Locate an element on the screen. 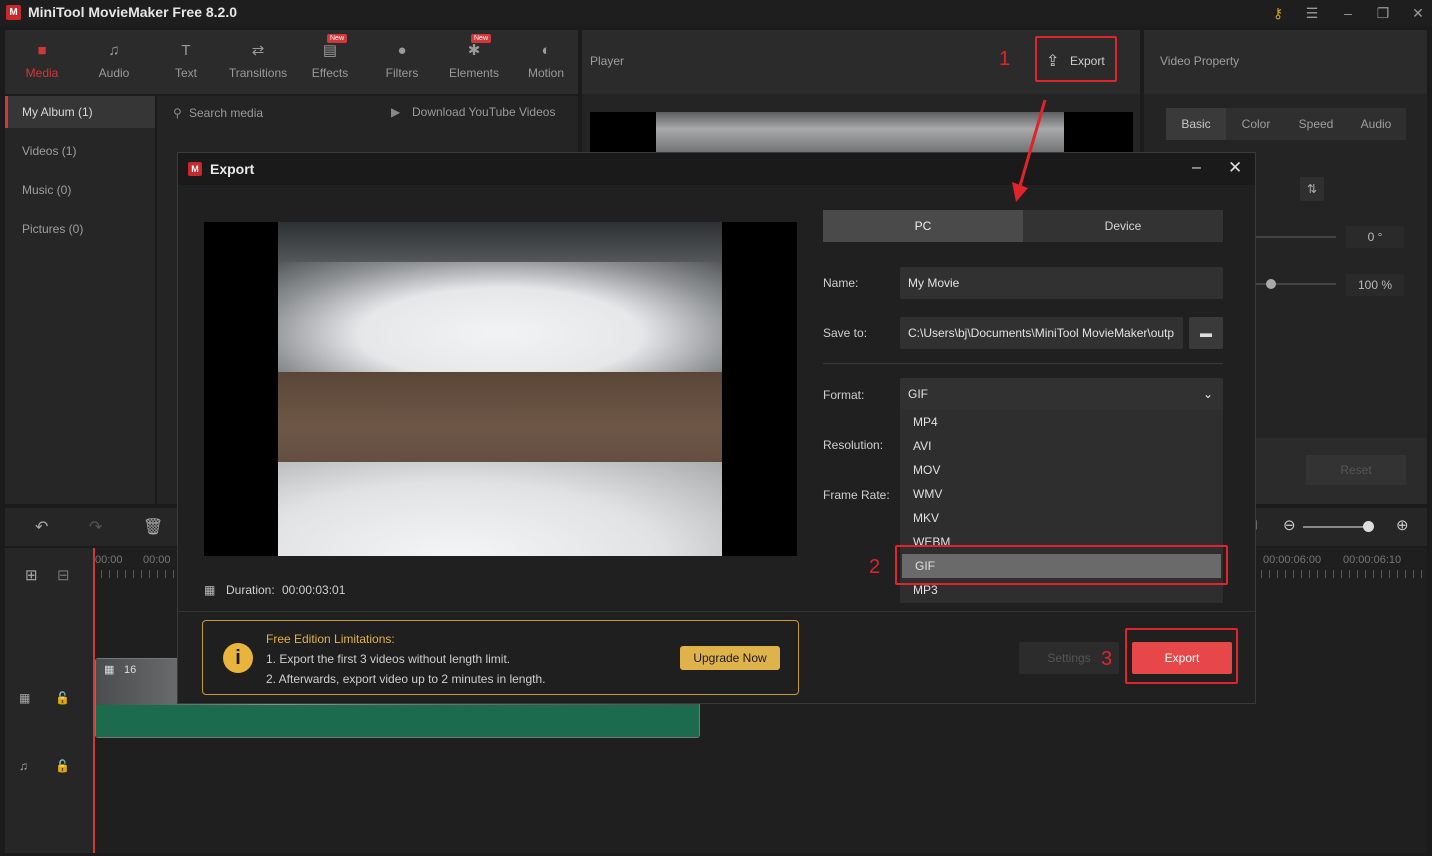 The image size is (1432, 856). filters-icon: ● is located at coordinates (402, 50).